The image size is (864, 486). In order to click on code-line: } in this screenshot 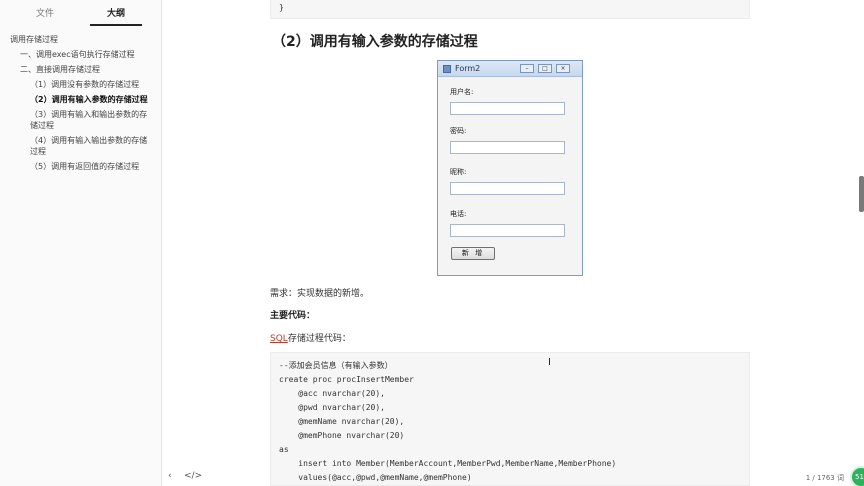, I will do `click(281, 7)`.